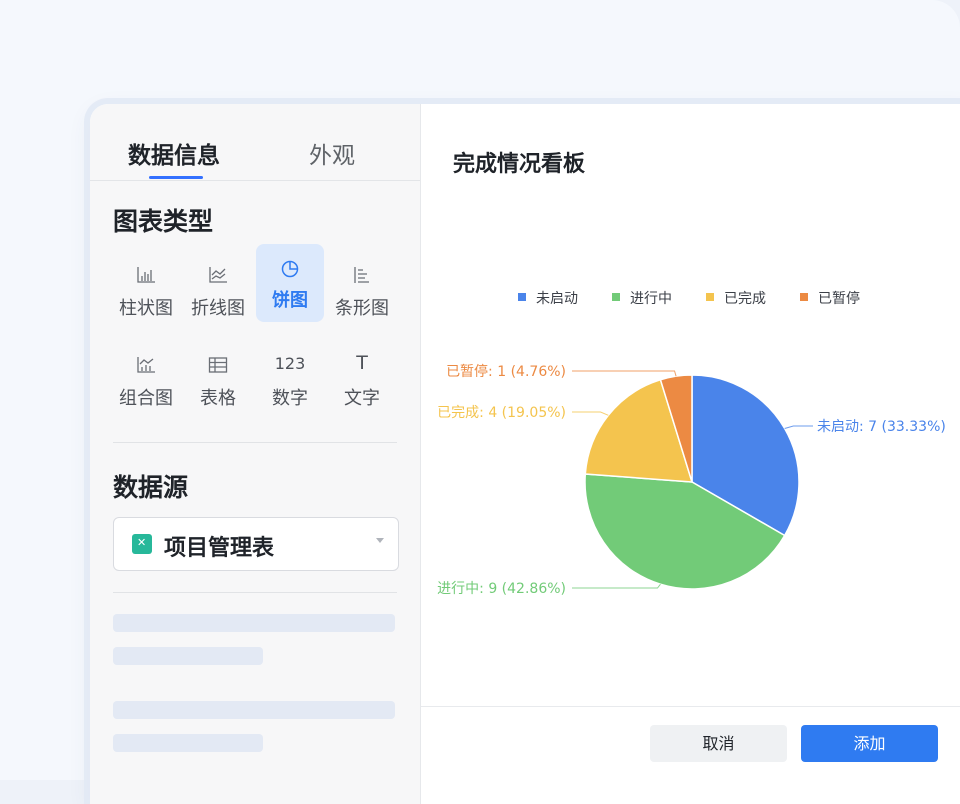 Image resolution: width=960 pixels, height=804 pixels. I want to click on chart-type-label: 数字, so click(290, 398).